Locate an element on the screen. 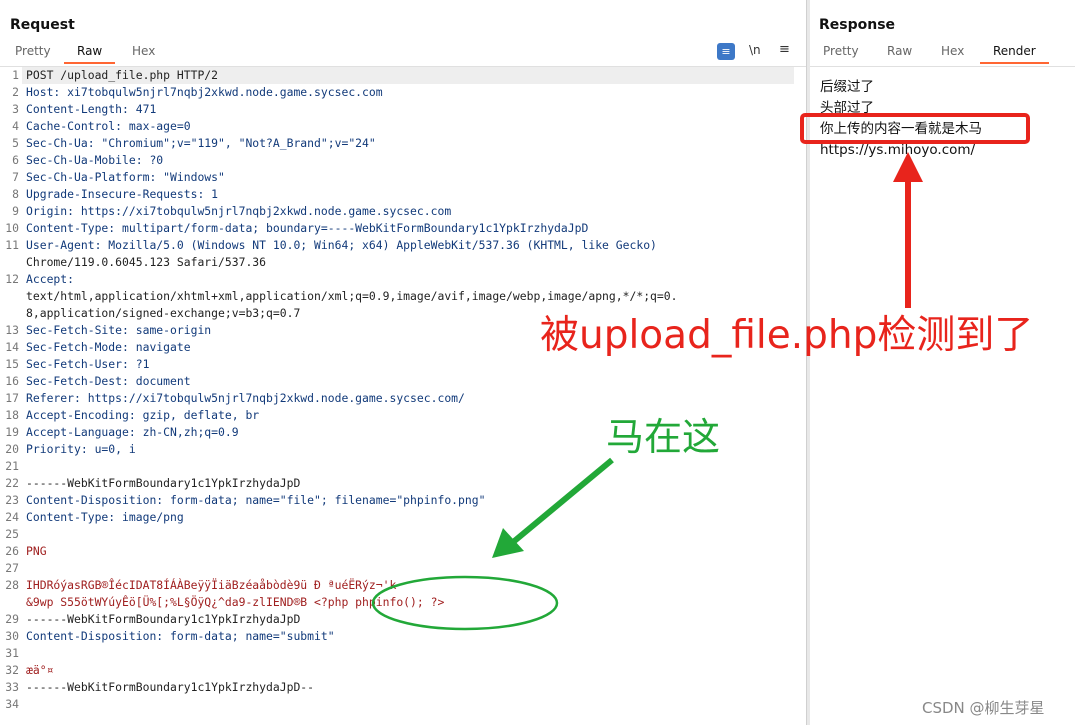  line-number: 2 is located at coordinates (15, 92).